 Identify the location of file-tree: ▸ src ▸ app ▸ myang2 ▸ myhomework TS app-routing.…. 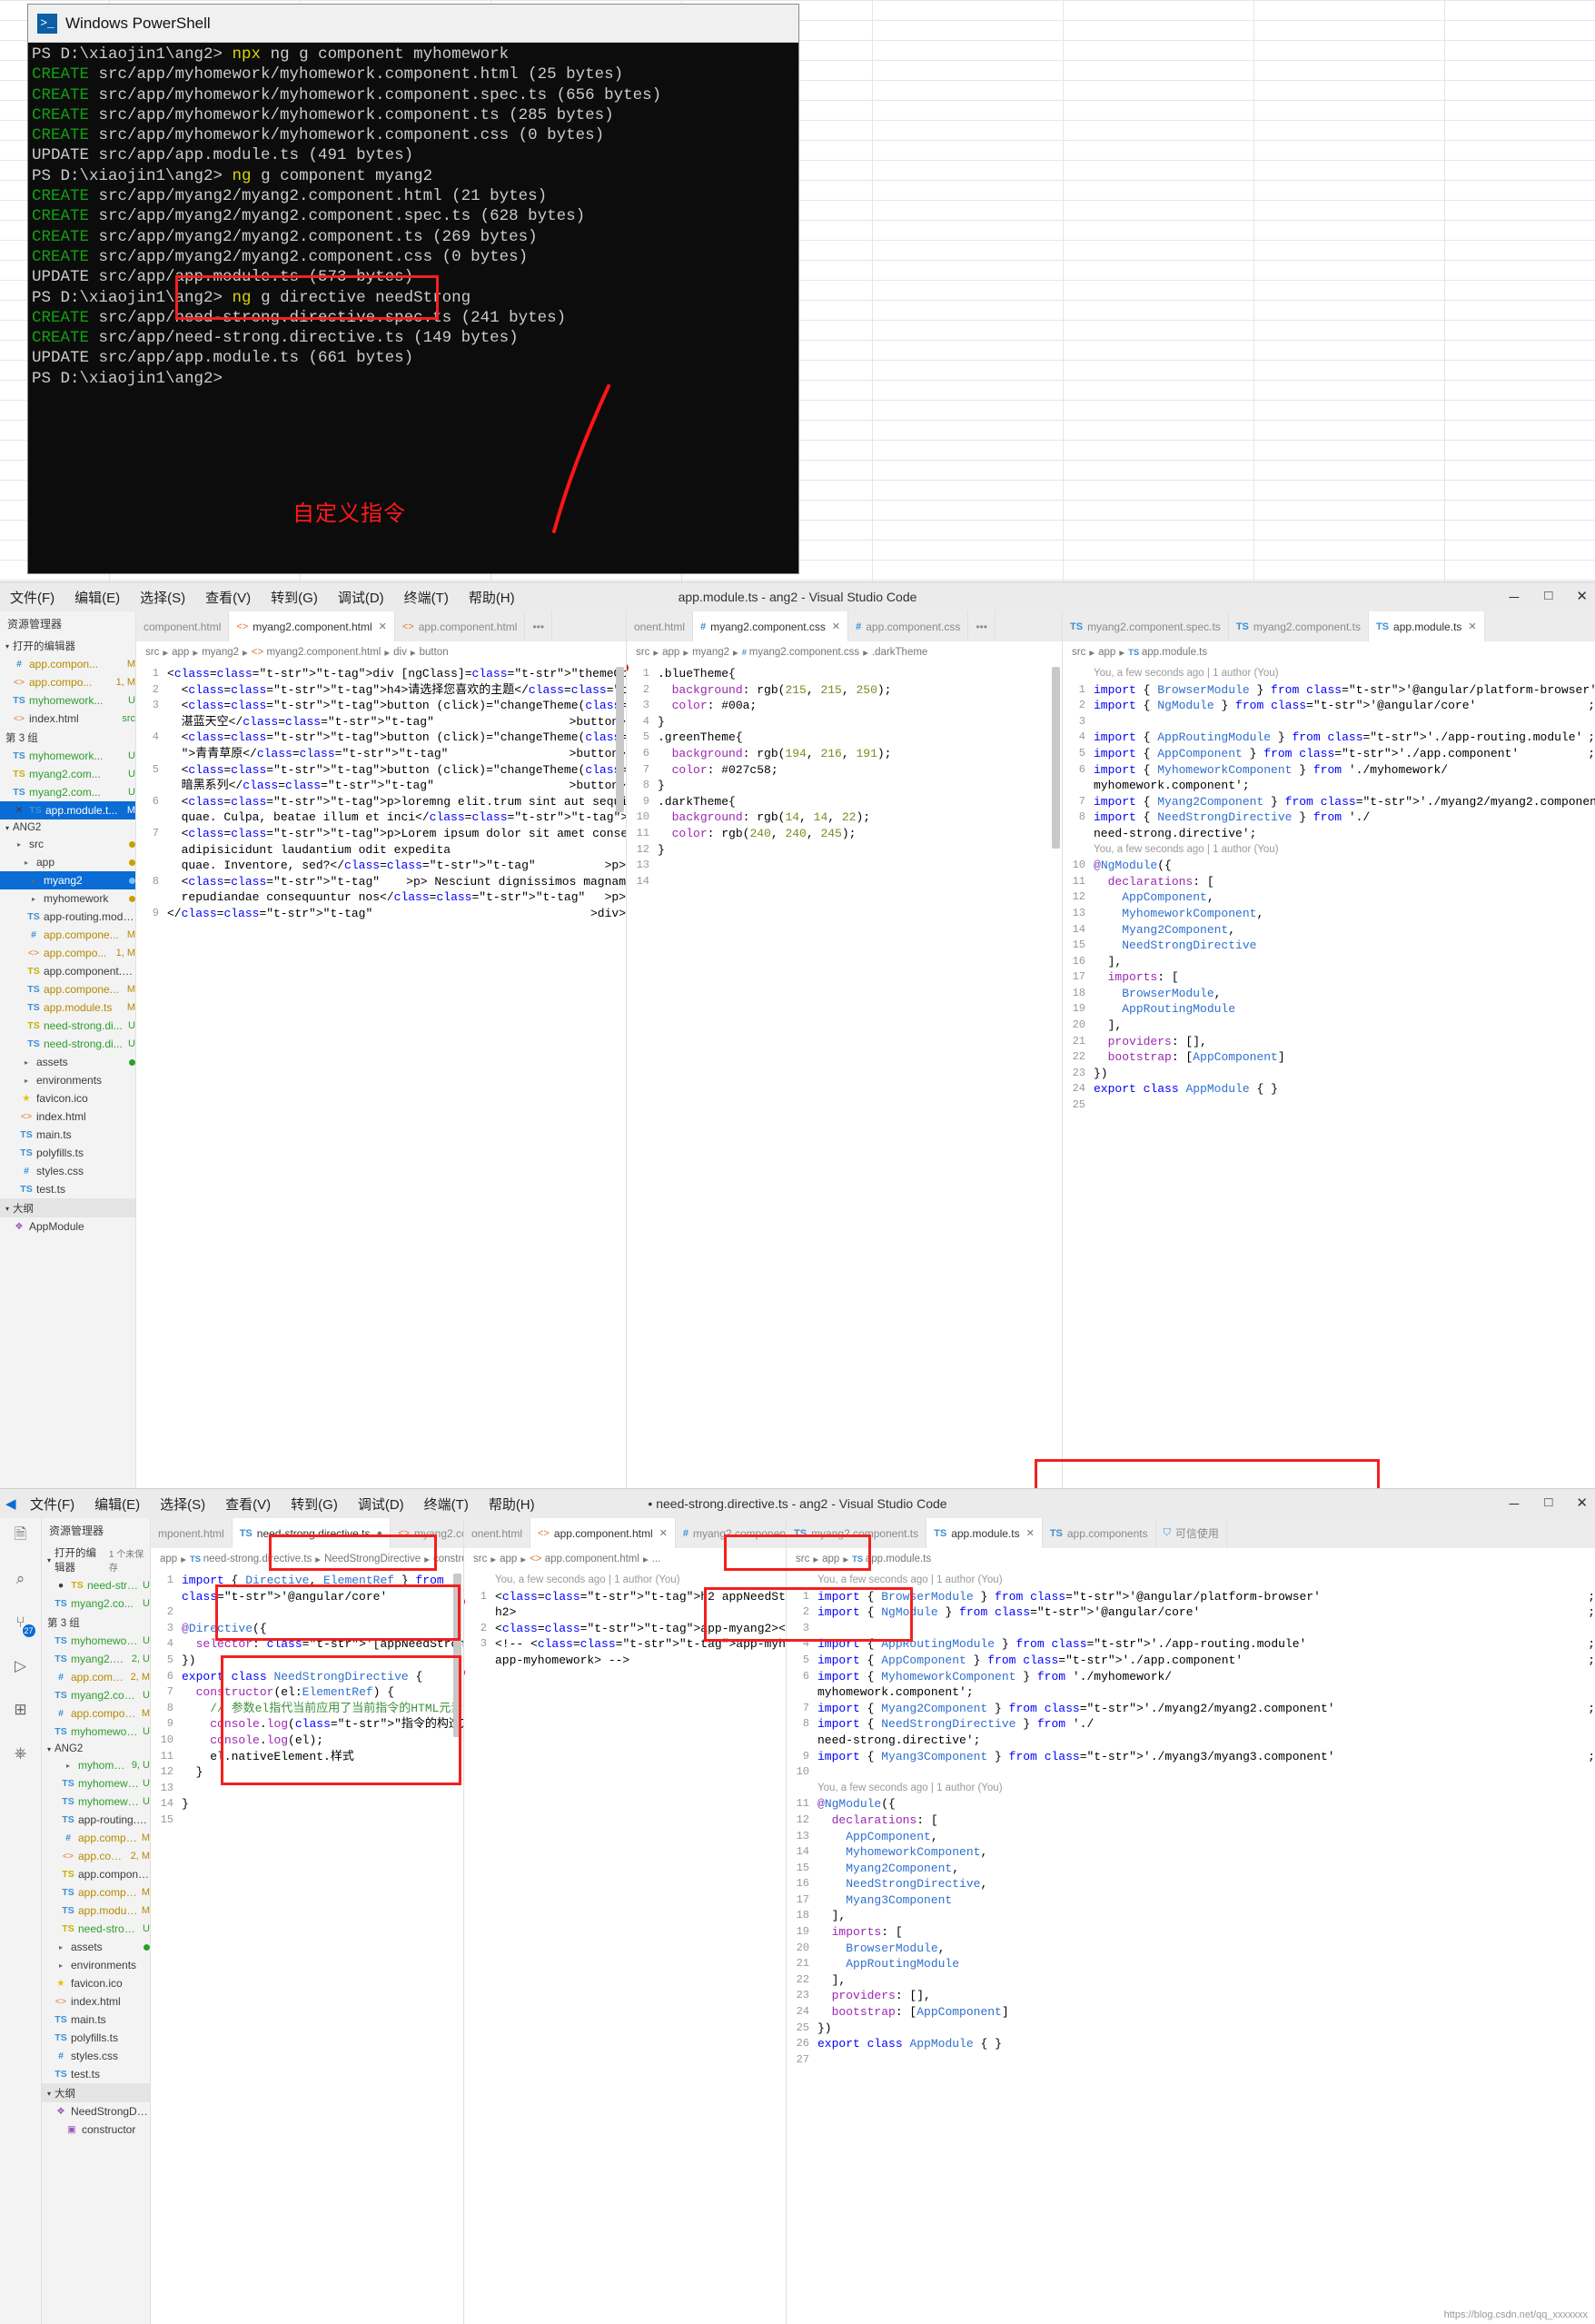
(67, 1016).